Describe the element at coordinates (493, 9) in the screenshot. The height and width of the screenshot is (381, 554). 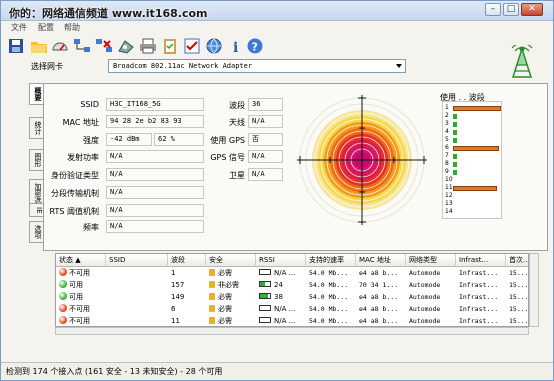
I see `minimize-button: –` at that location.